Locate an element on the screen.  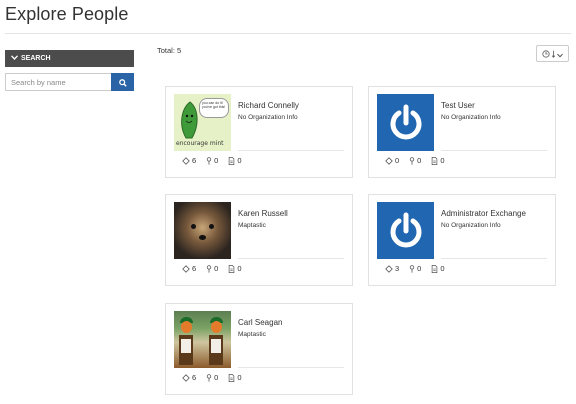
page-title: Explore People is located at coordinates (67, 14).